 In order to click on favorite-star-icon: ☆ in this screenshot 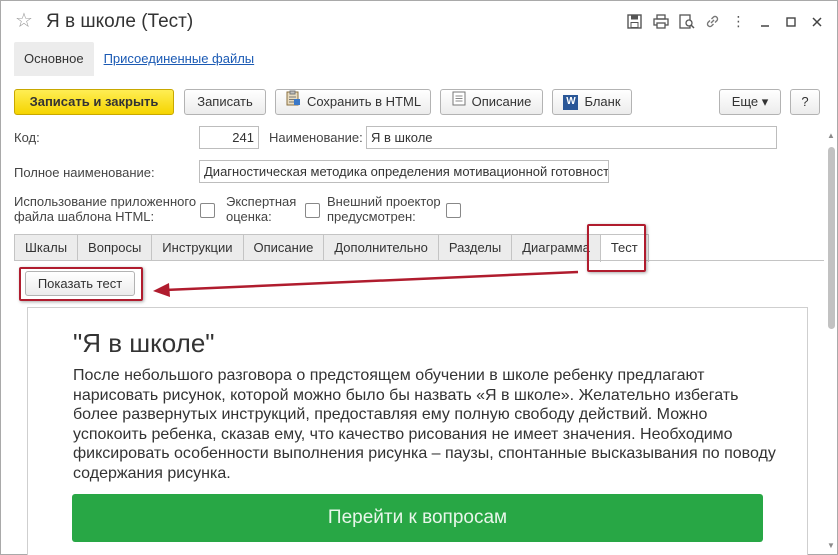, I will do `click(24, 21)`.